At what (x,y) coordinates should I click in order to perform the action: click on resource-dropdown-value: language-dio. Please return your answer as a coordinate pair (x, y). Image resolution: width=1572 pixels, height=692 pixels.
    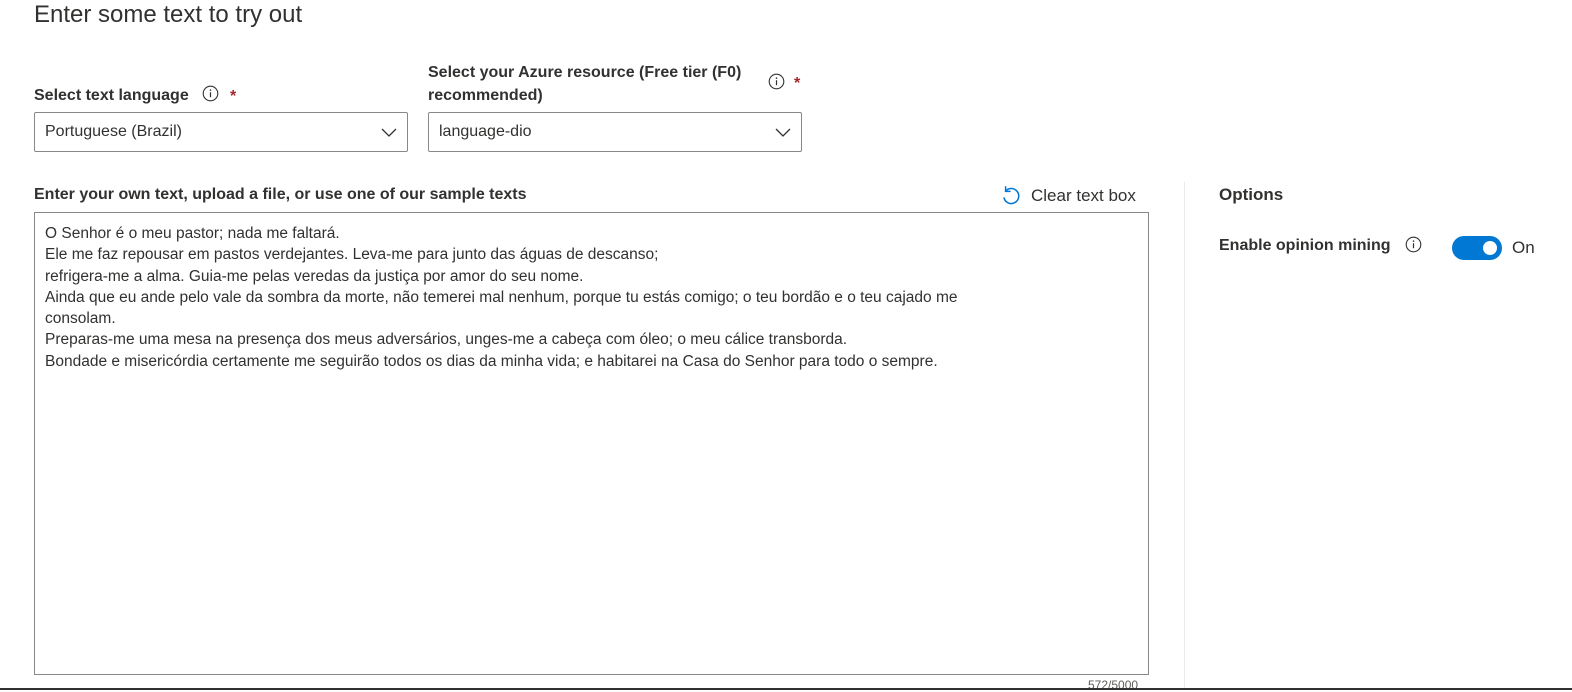
    Looking at the image, I should click on (485, 131).